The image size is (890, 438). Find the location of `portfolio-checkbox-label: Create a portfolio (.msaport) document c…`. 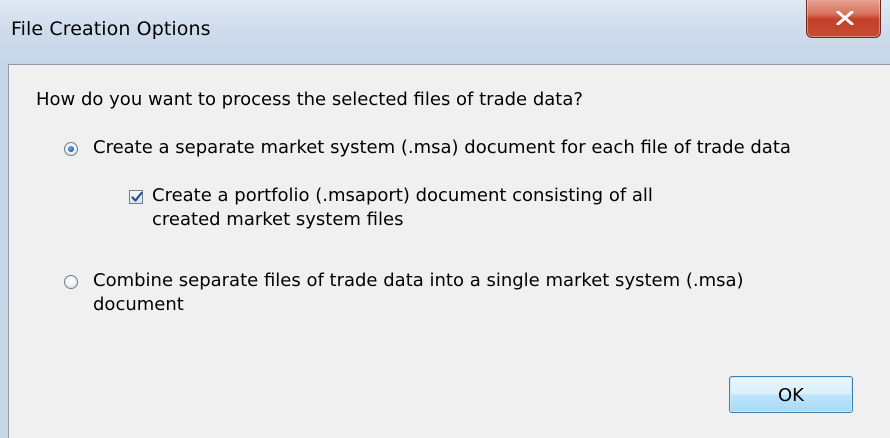

portfolio-checkbox-label: Create a portfolio (.msaport) document c… is located at coordinates (432, 208).